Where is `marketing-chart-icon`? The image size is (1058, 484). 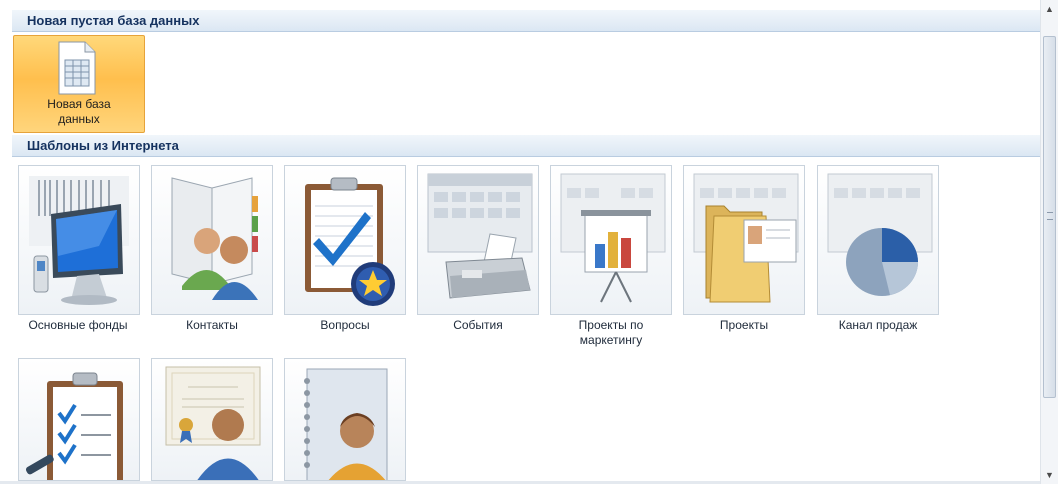
marketing-chart-icon is located at coordinates (613, 238).